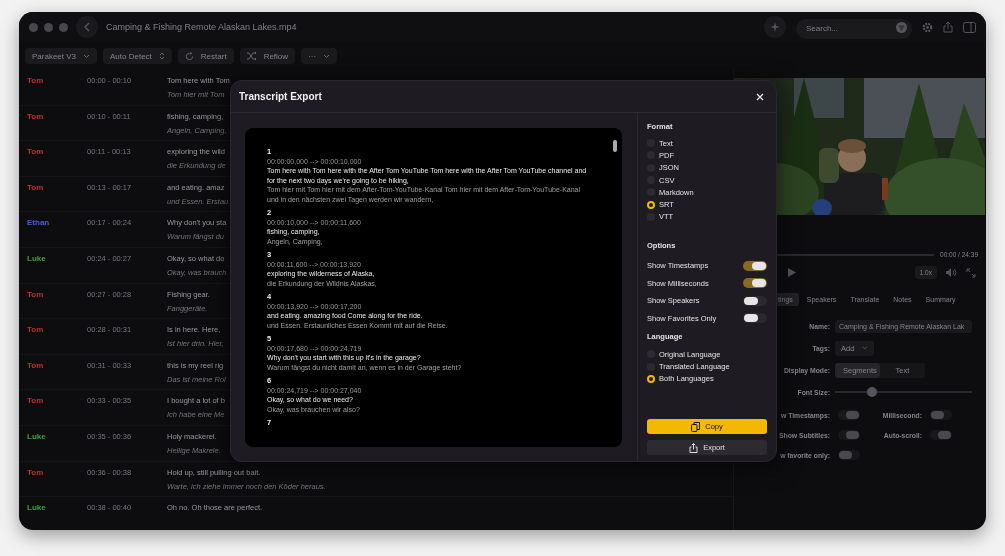 The height and width of the screenshot is (556, 1005). I want to click on refresh-icon, so click(189, 56).